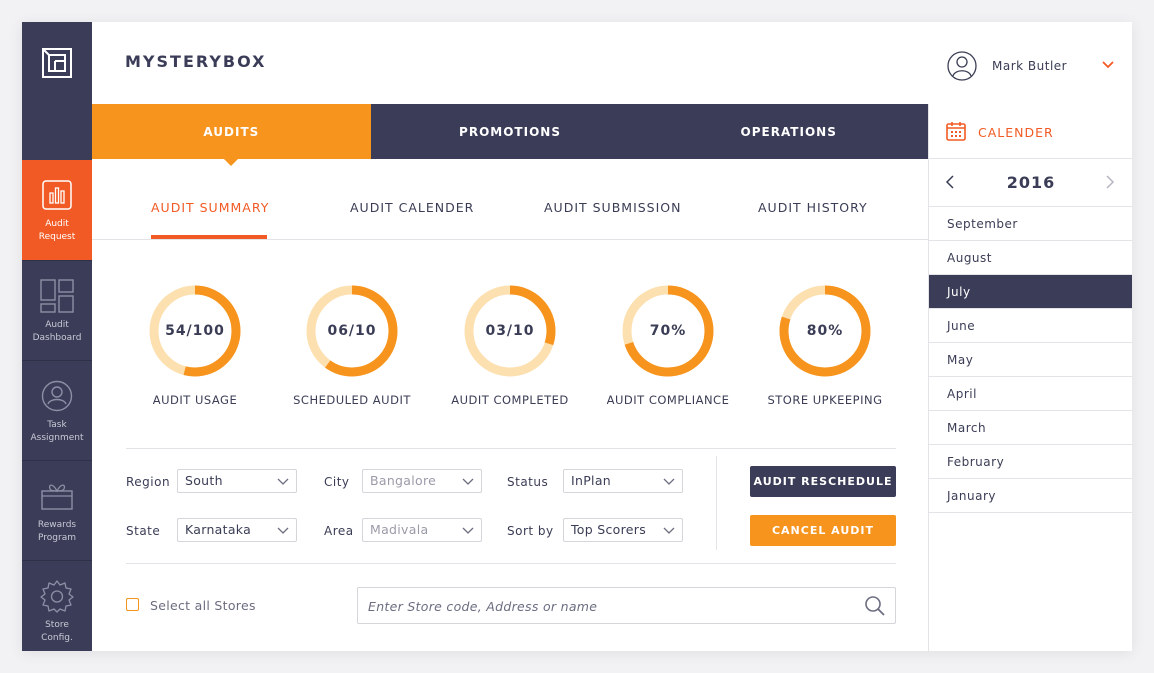 The image size is (1154, 673). Describe the element at coordinates (483, 606) in the screenshot. I see `search-placeholder: Enter Store code, Address or name` at that location.